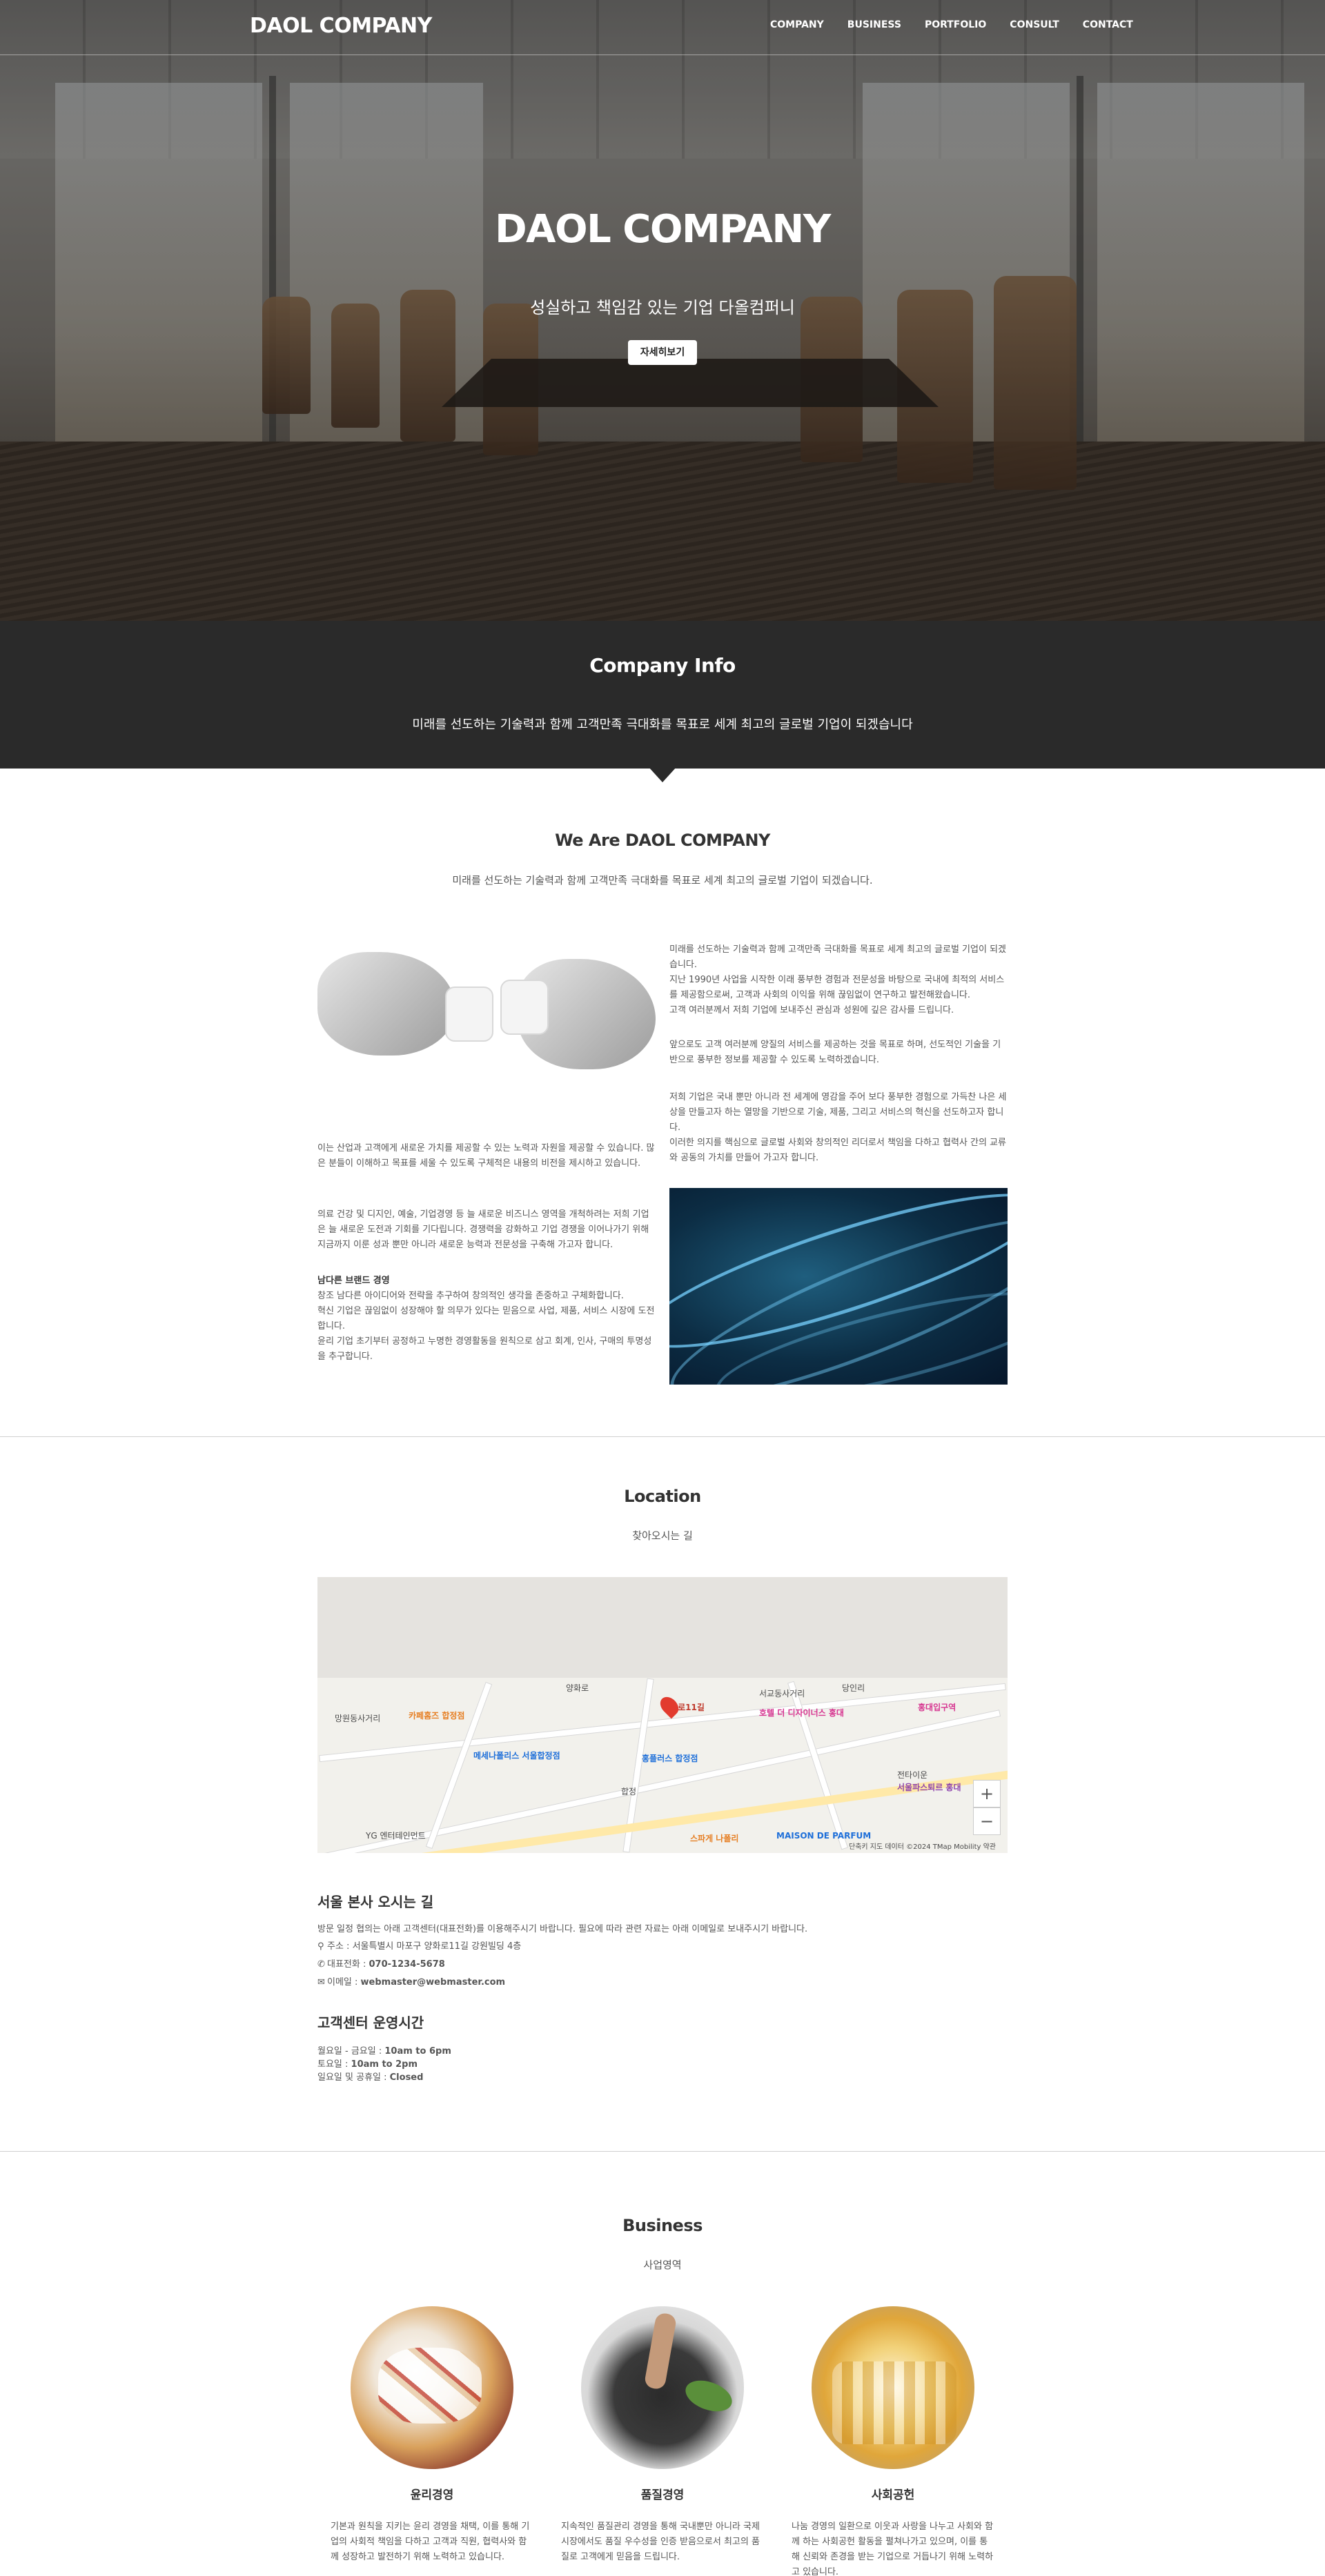  Describe the element at coordinates (662, 2225) in the screenshot. I see `business-title: Business` at that location.